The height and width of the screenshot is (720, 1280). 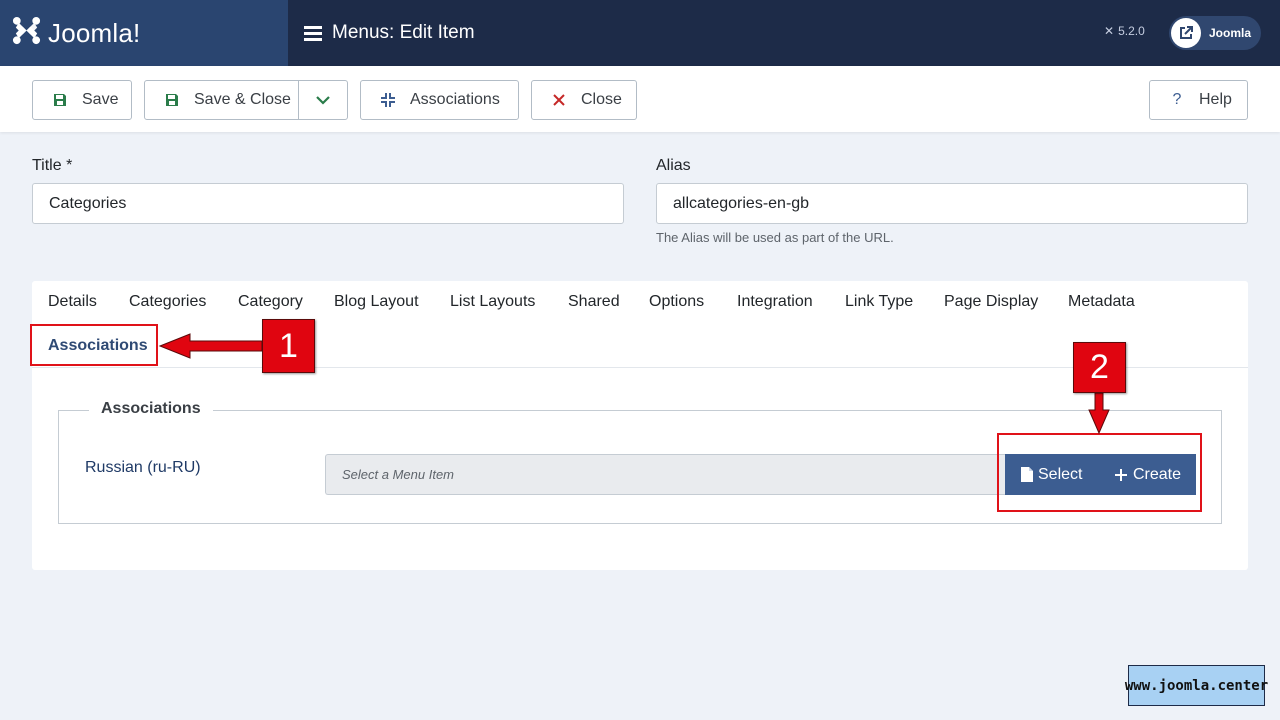 What do you see at coordinates (288, 346) in the screenshot?
I see `annotation-marker-1: 1` at bounding box center [288, 346].